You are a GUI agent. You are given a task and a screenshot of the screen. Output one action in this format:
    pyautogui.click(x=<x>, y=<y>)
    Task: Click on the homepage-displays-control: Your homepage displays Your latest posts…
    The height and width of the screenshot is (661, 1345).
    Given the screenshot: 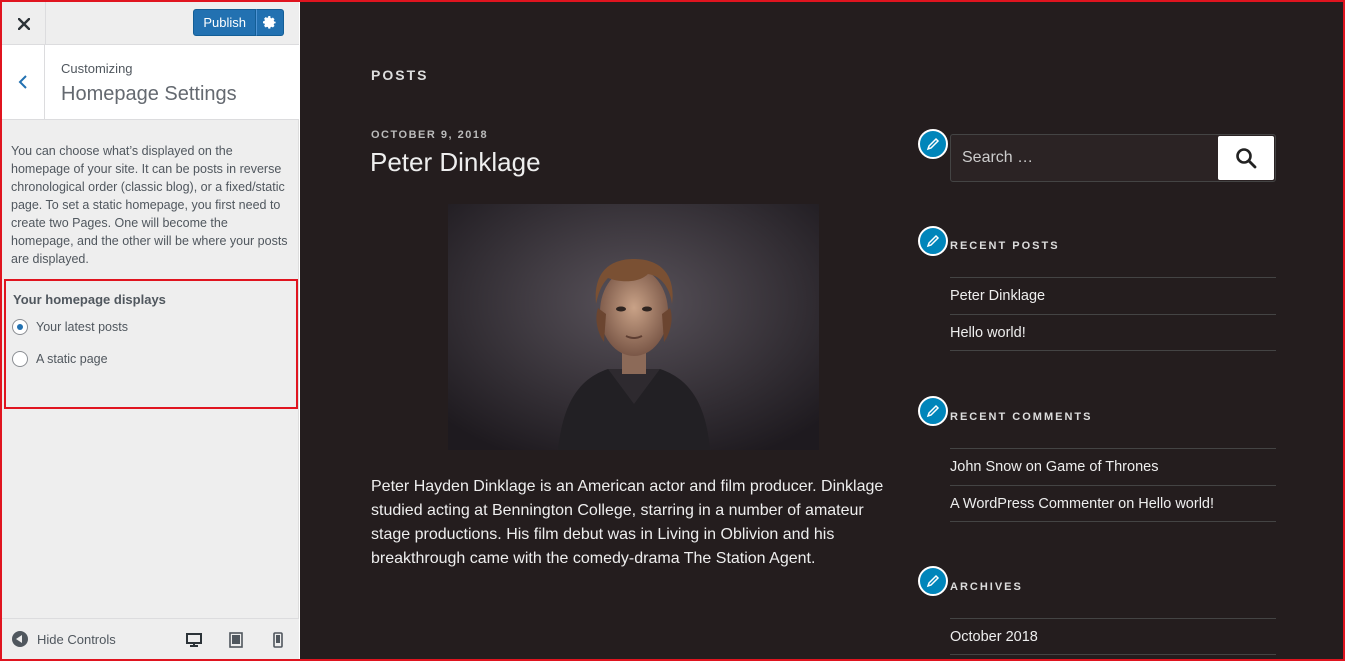 What is the action you would take?
    pyautogui.click(x=151, y=344)
    